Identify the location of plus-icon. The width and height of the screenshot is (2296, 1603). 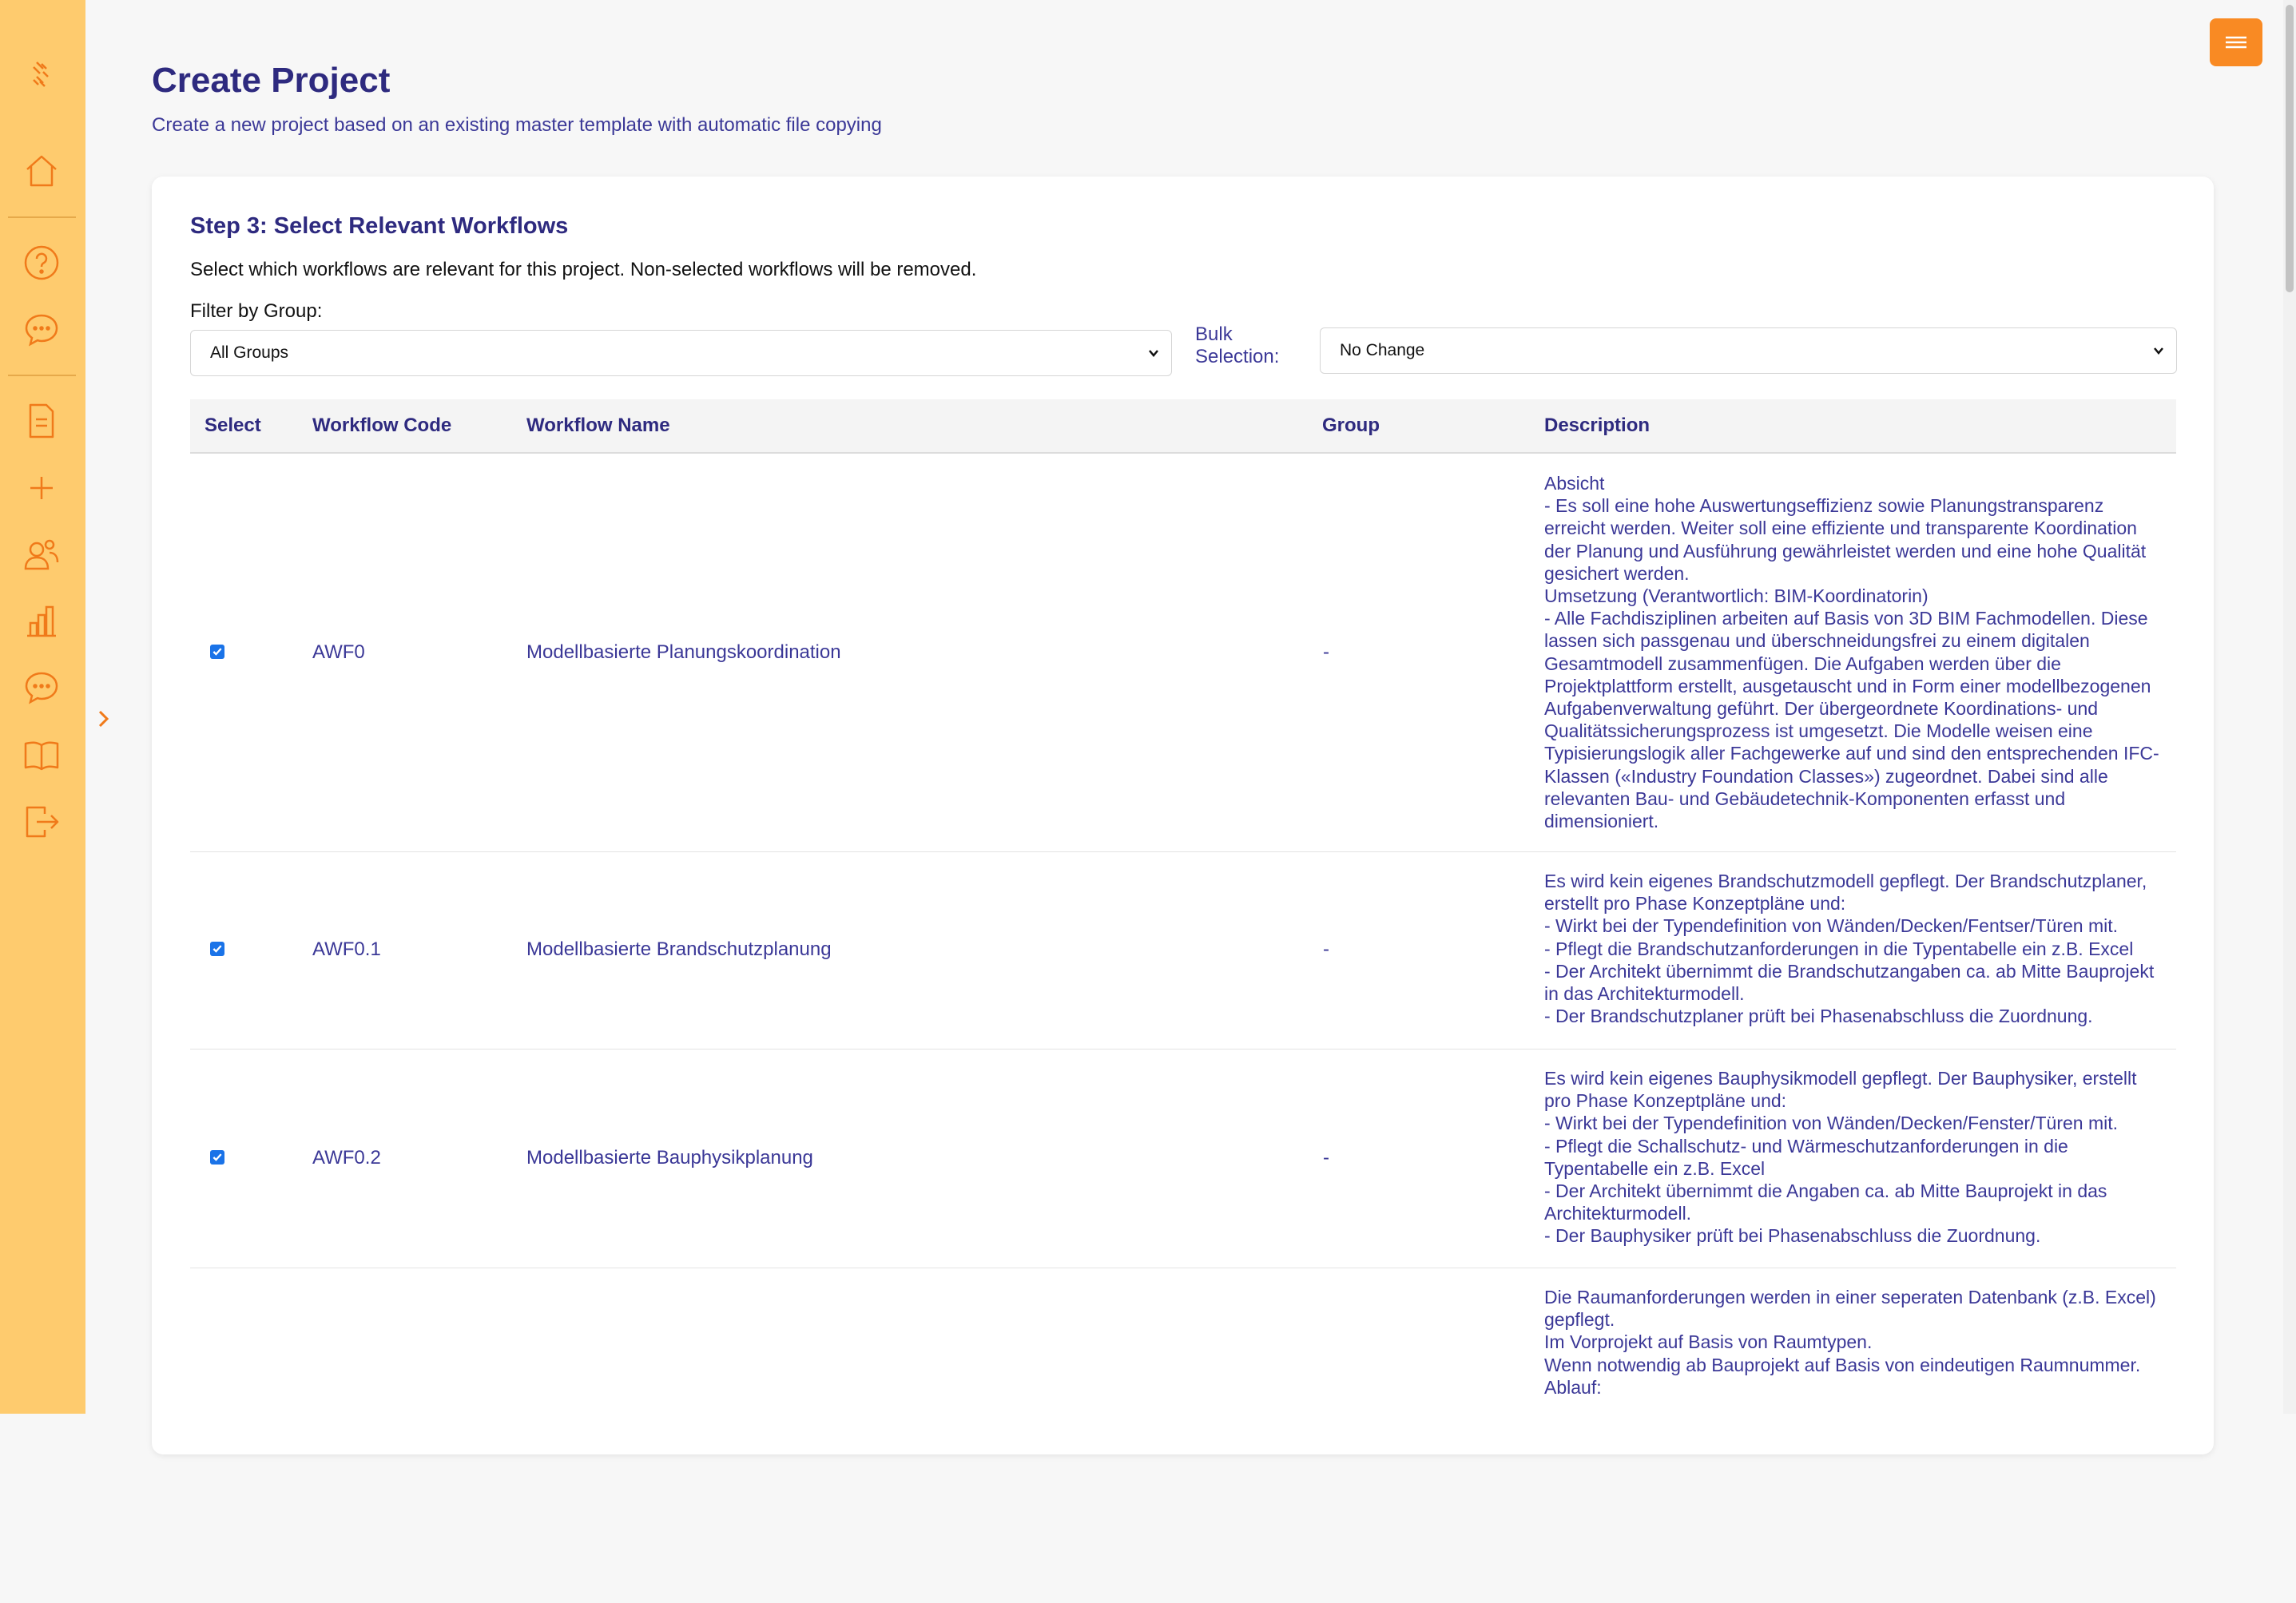
(41, 488).